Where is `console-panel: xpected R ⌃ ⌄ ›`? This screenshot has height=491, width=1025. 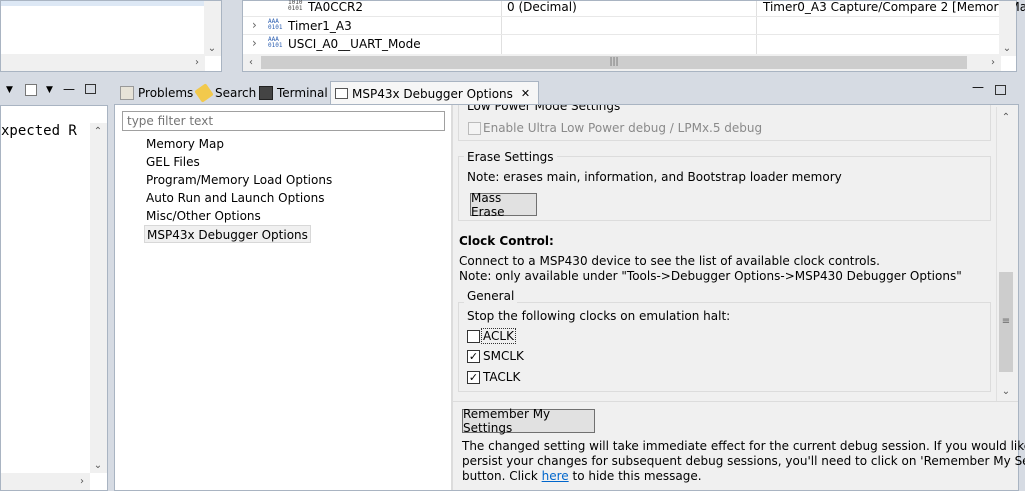 console-panel: xpected R ⌃ ⌄ › is located at coordinates (54, 298).